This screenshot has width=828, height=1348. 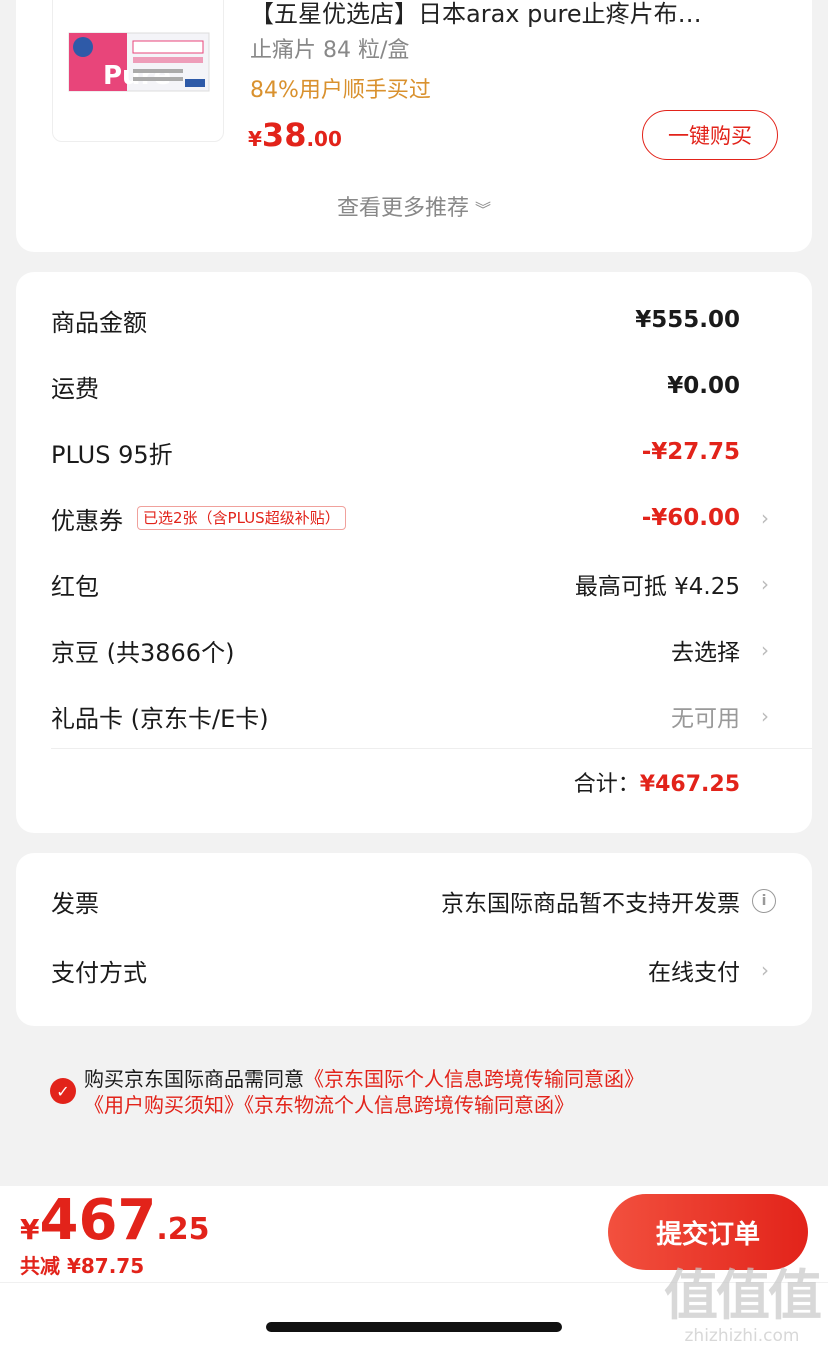 I want to click on product-box-image: Pure, so click(x=139, y=62).